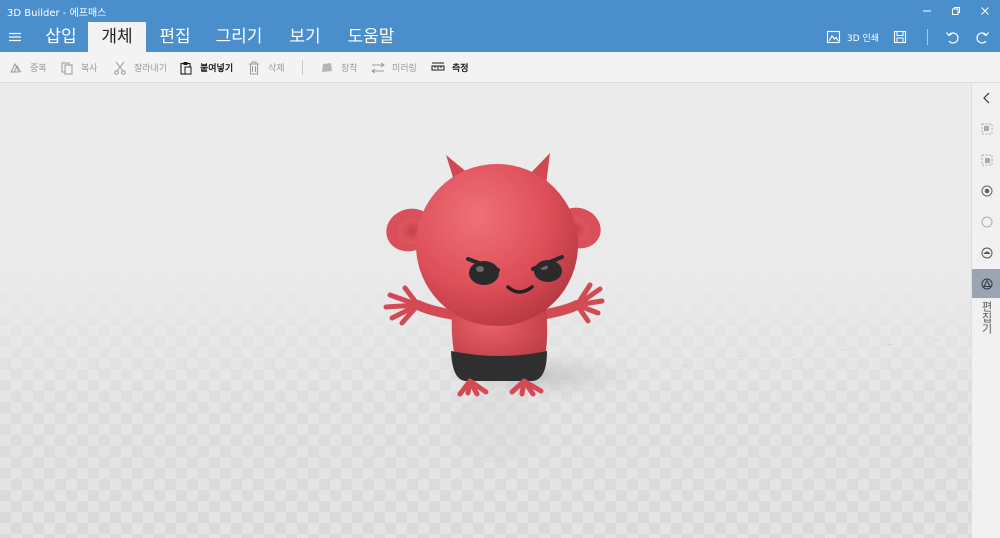  I want to click on print-3d-label: 3D 인쇄, so click(863, 38).